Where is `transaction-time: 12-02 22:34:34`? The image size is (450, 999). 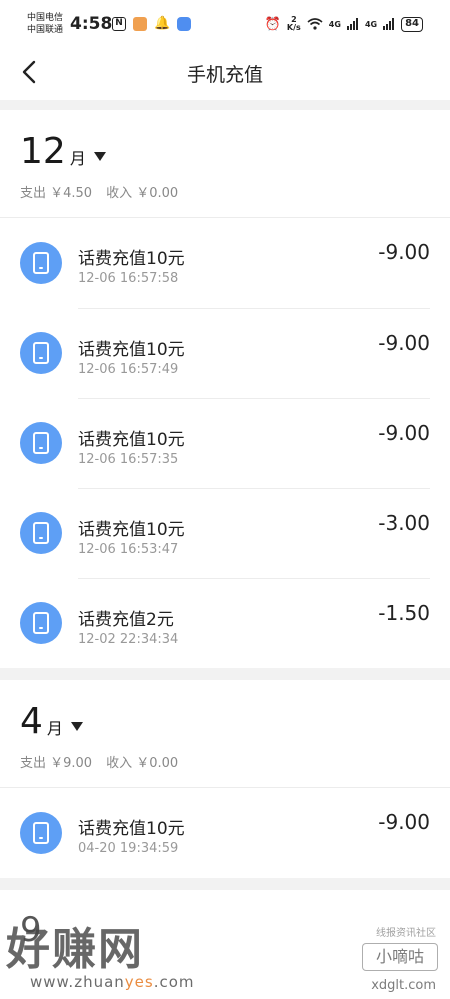
transaction-time: 12-02 22:34:34 is located at coordinates (128, 639).